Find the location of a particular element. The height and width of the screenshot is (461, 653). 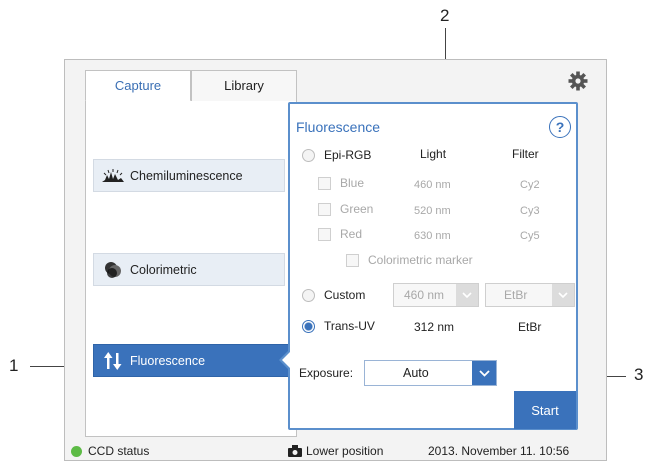

green-channel-light: 520 nm is located at coordinates (432, 211).